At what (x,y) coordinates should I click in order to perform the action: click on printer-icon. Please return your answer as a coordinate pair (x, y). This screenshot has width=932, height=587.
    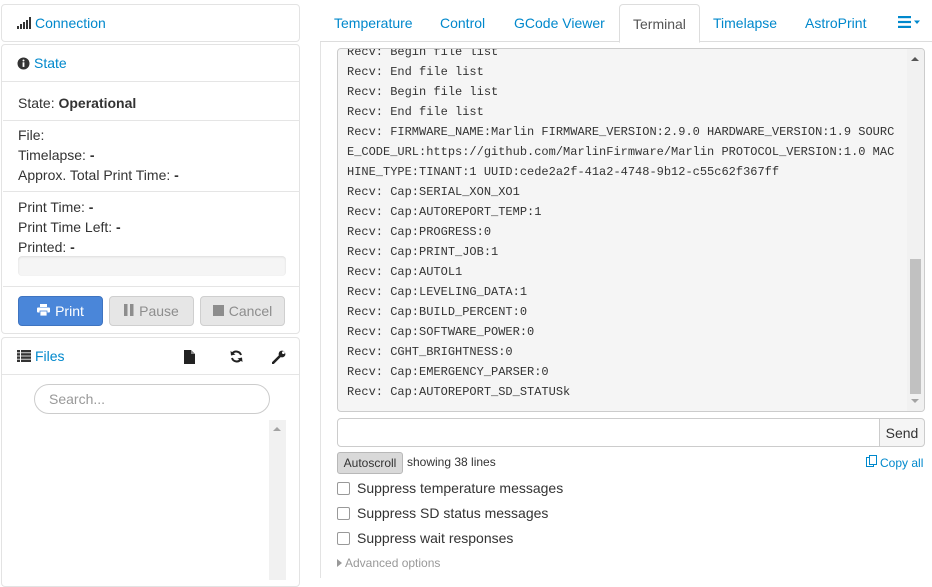
    Looking at the image, I should click on (44, 311).